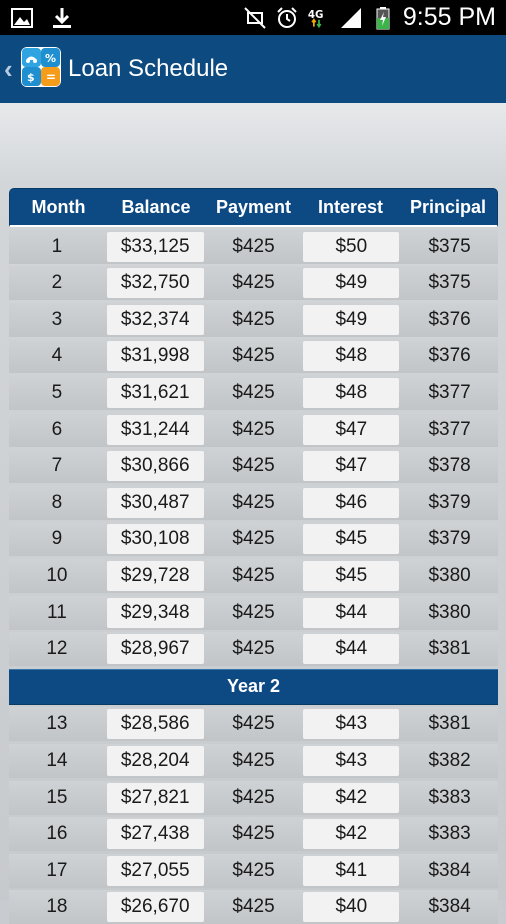 The image size is (506, 924). Describe the element at coordinates (155, 612) in the screenshot. I see `balance-cell: $29,348` at that location.